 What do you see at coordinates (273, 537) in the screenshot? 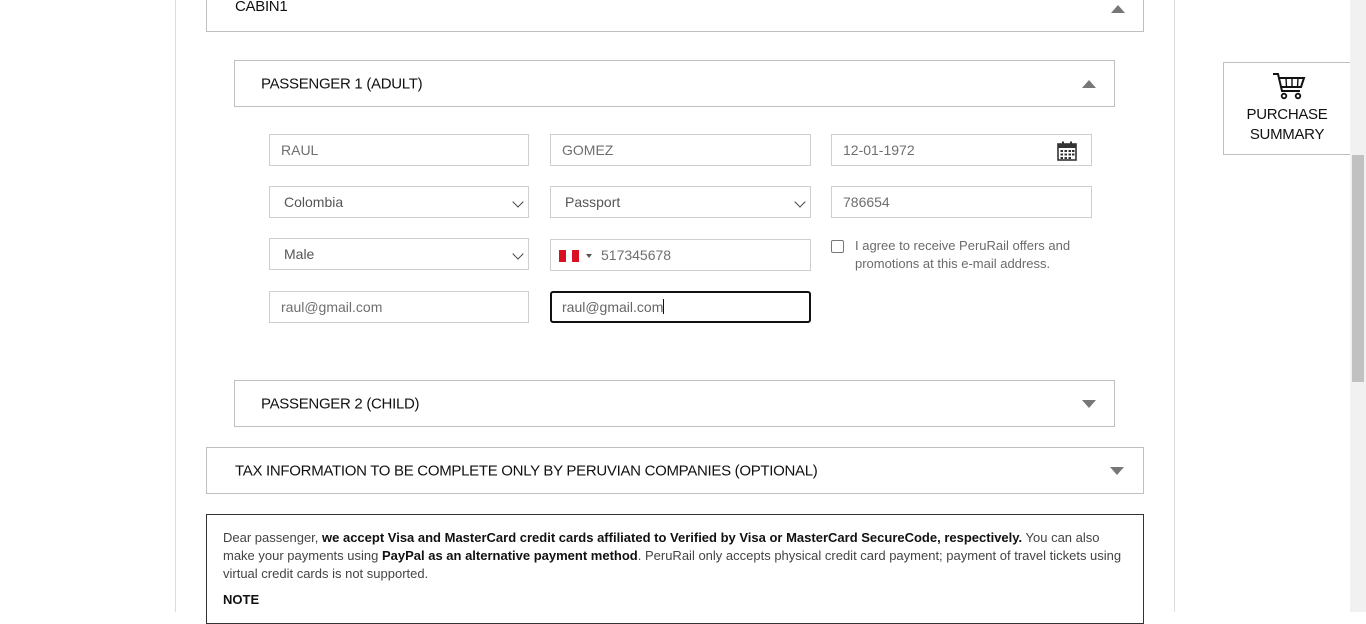
I see `notice-text-1: Dear passenger,` at bounding box center [273, 537].